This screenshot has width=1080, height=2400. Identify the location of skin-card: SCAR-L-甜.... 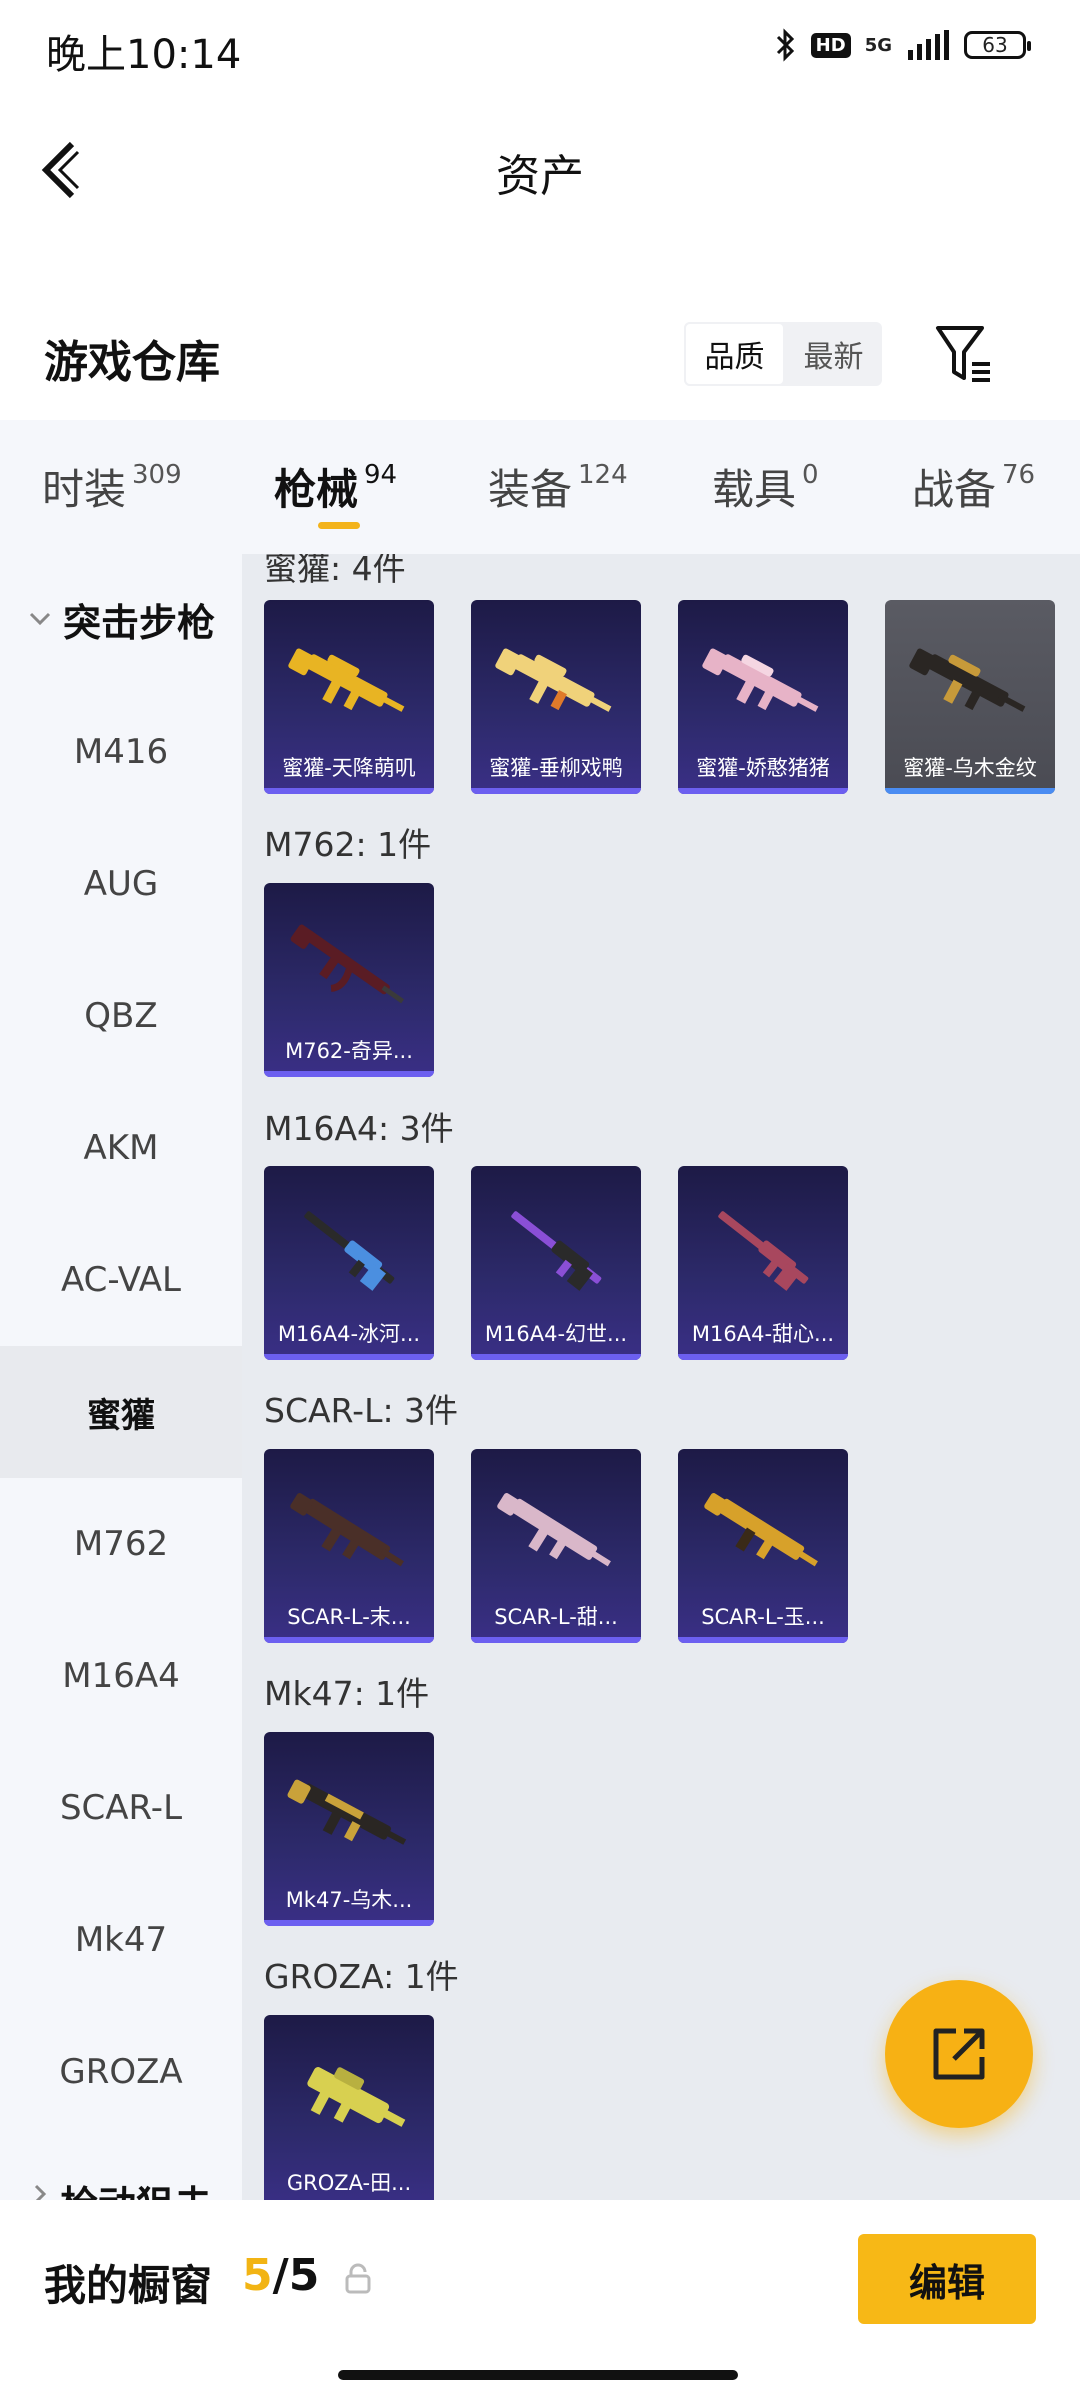
(556, 1546).